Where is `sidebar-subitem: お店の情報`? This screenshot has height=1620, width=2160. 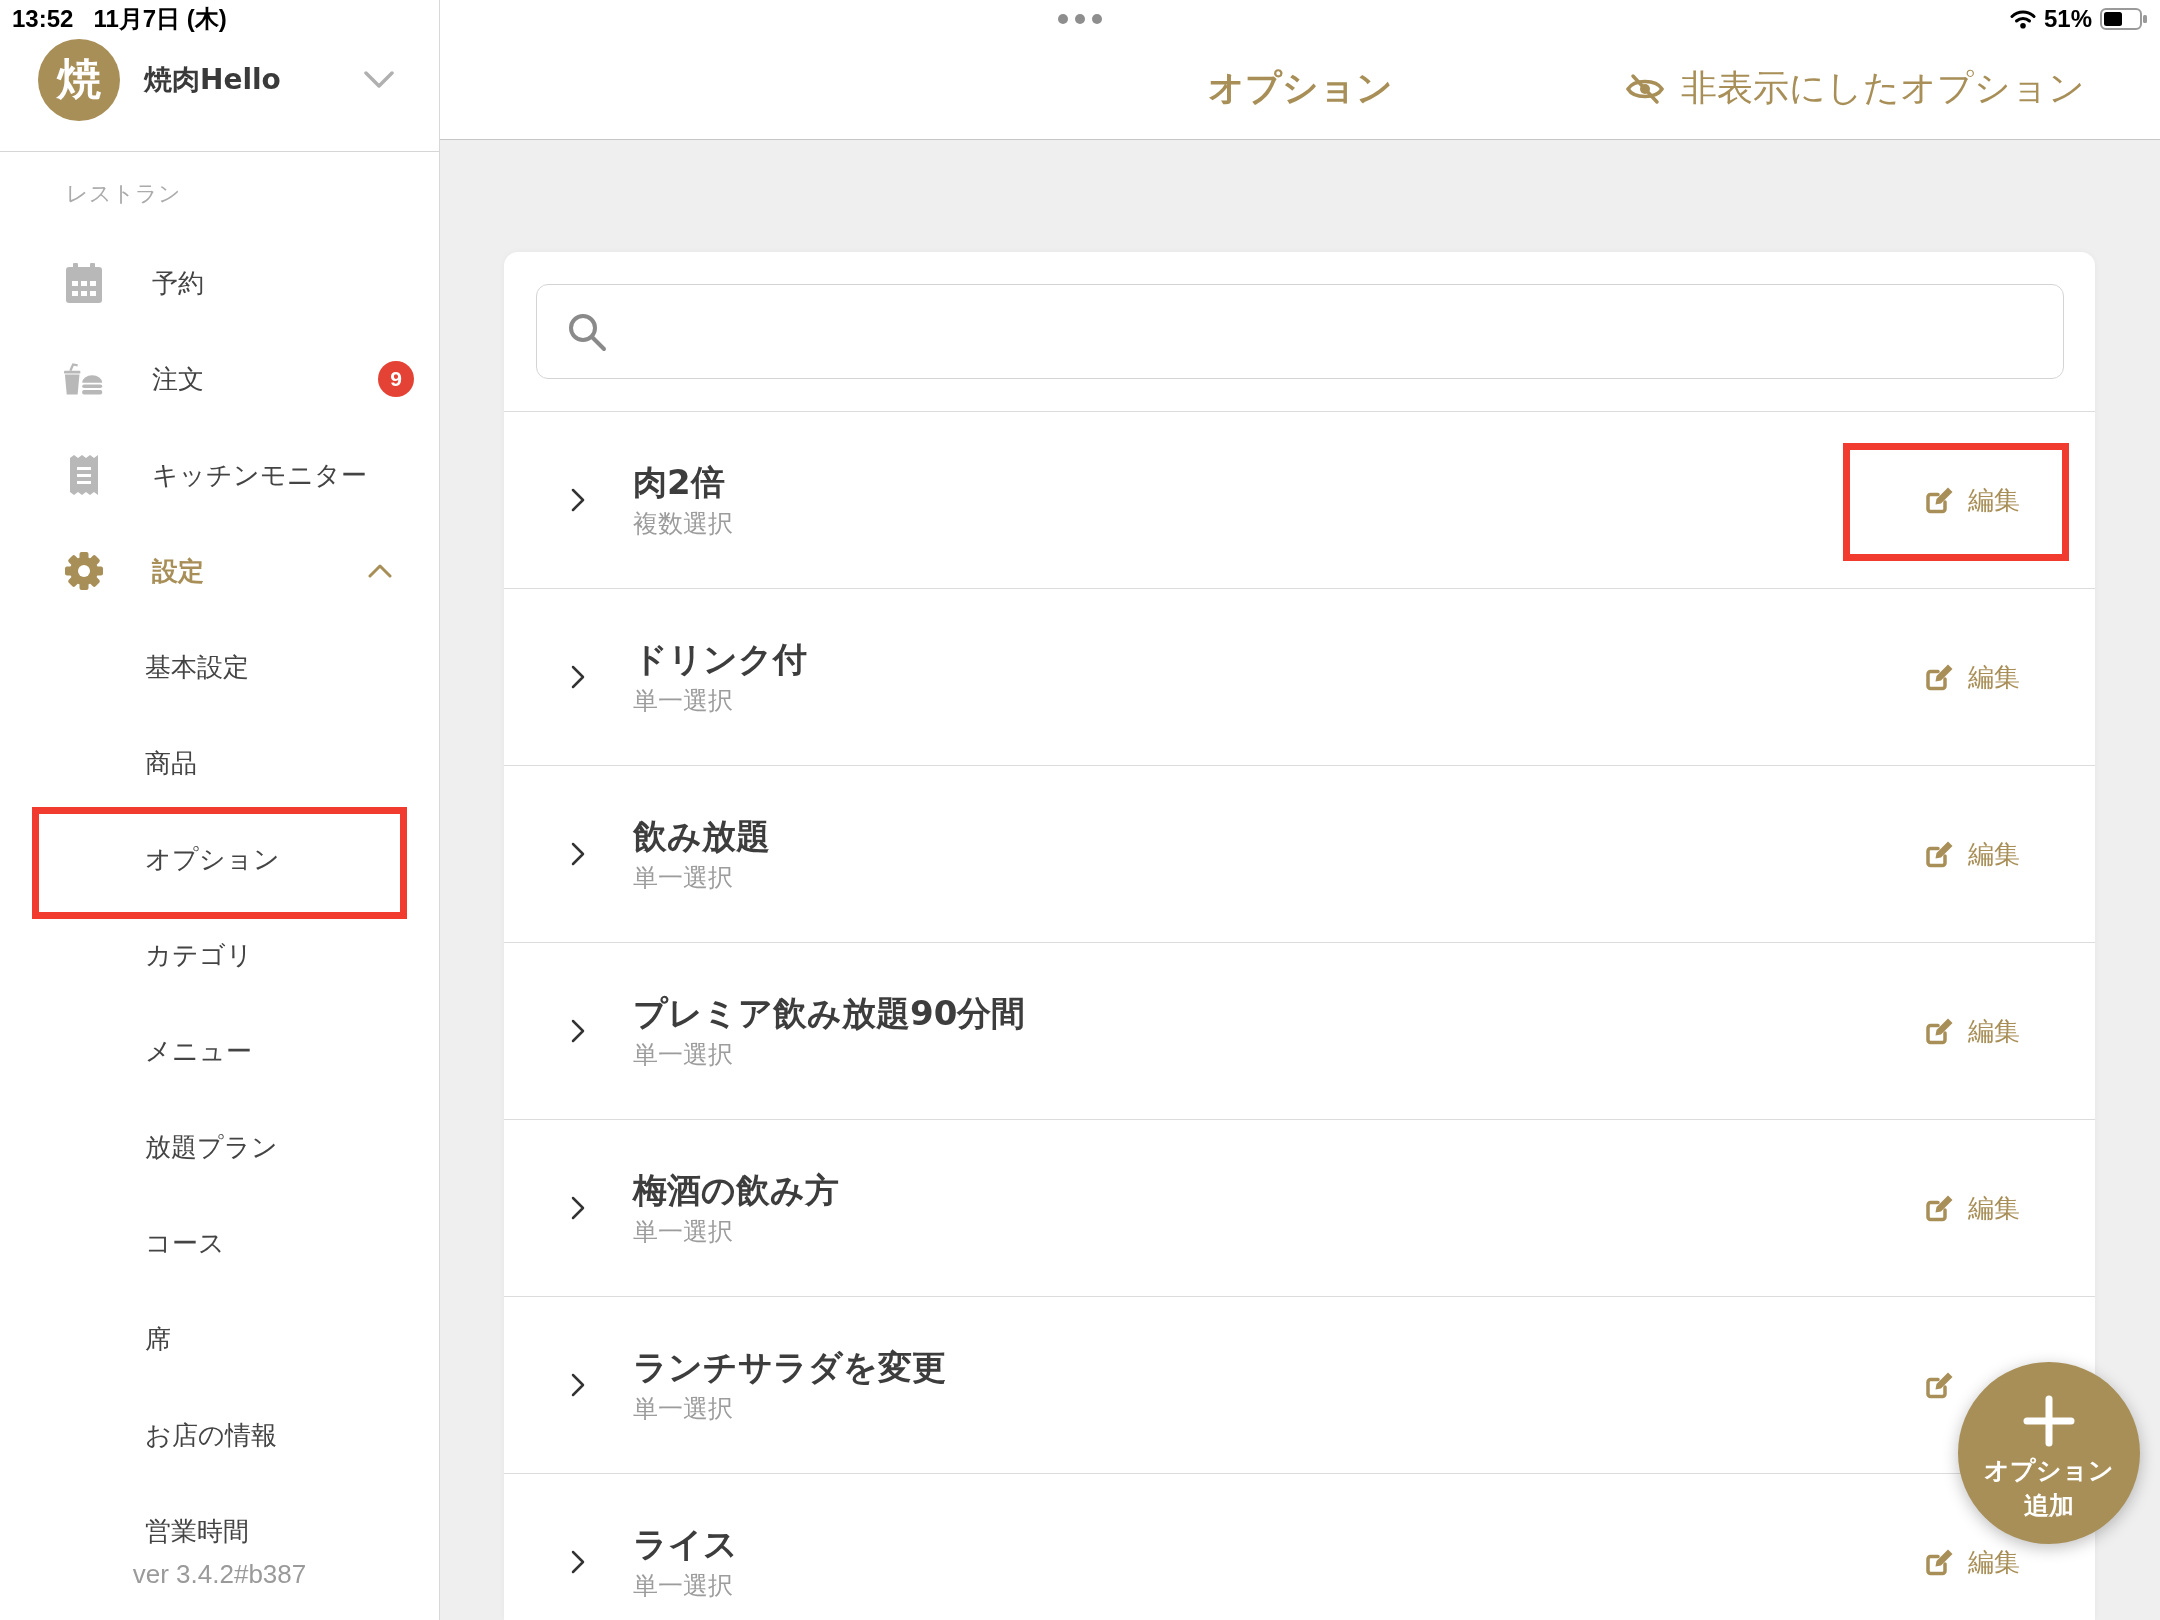 sidebar-subitem: お店の情報 is located at coordinates (211, 1435).